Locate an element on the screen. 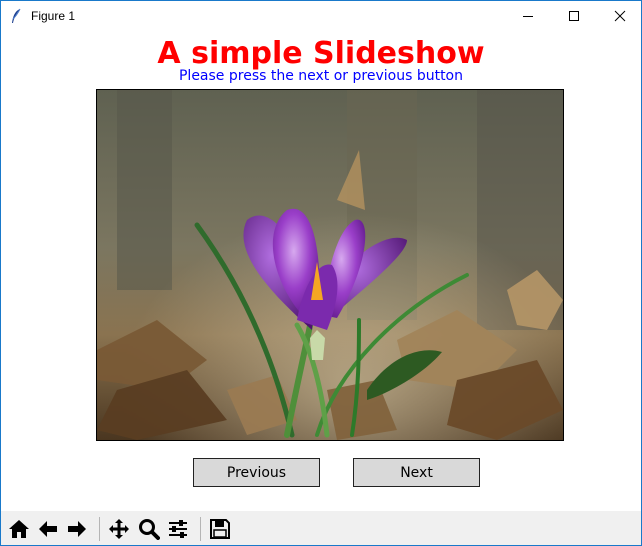  close-button is located at coordinates (619, 16).